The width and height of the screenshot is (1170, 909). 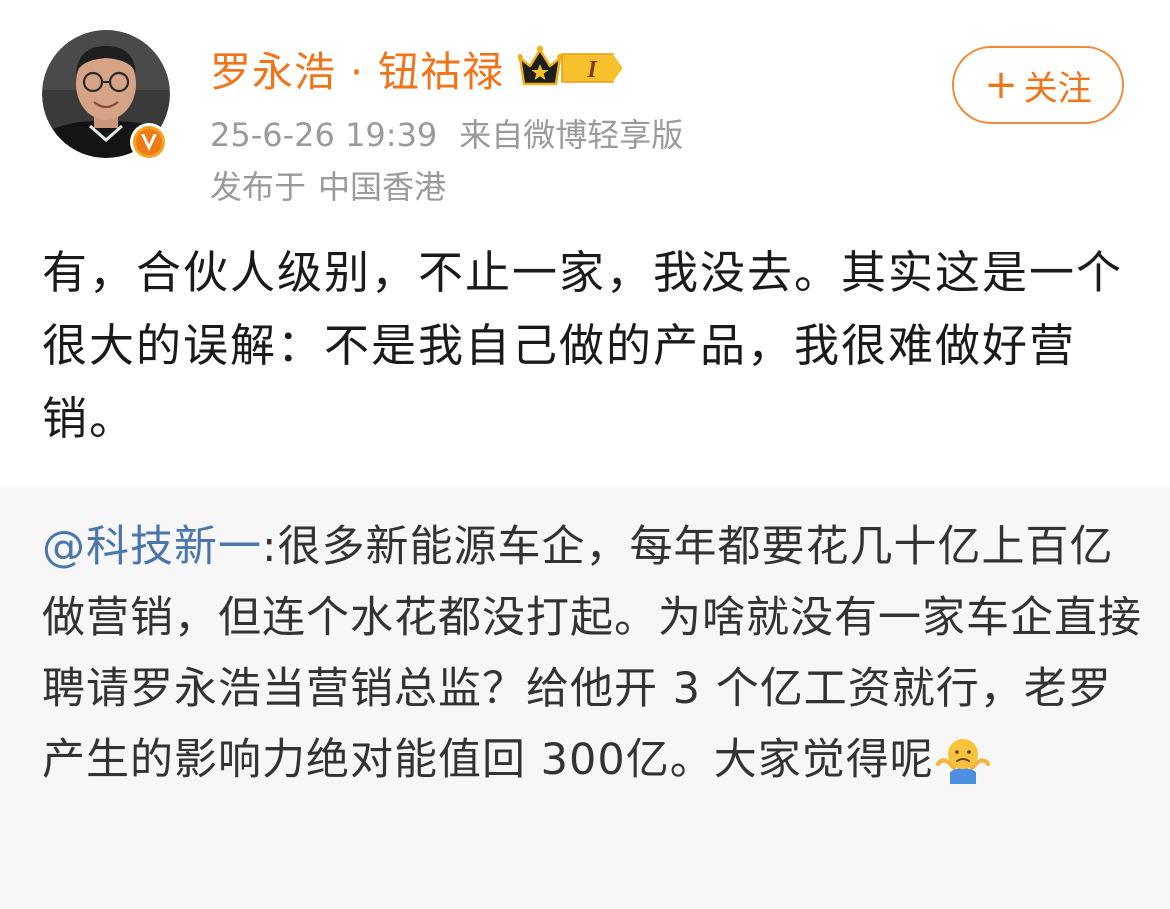 What do you see at coordinates (592, 70) in the screenshot?
I see `vip-level-text: I` at bounding box center [592, 70].